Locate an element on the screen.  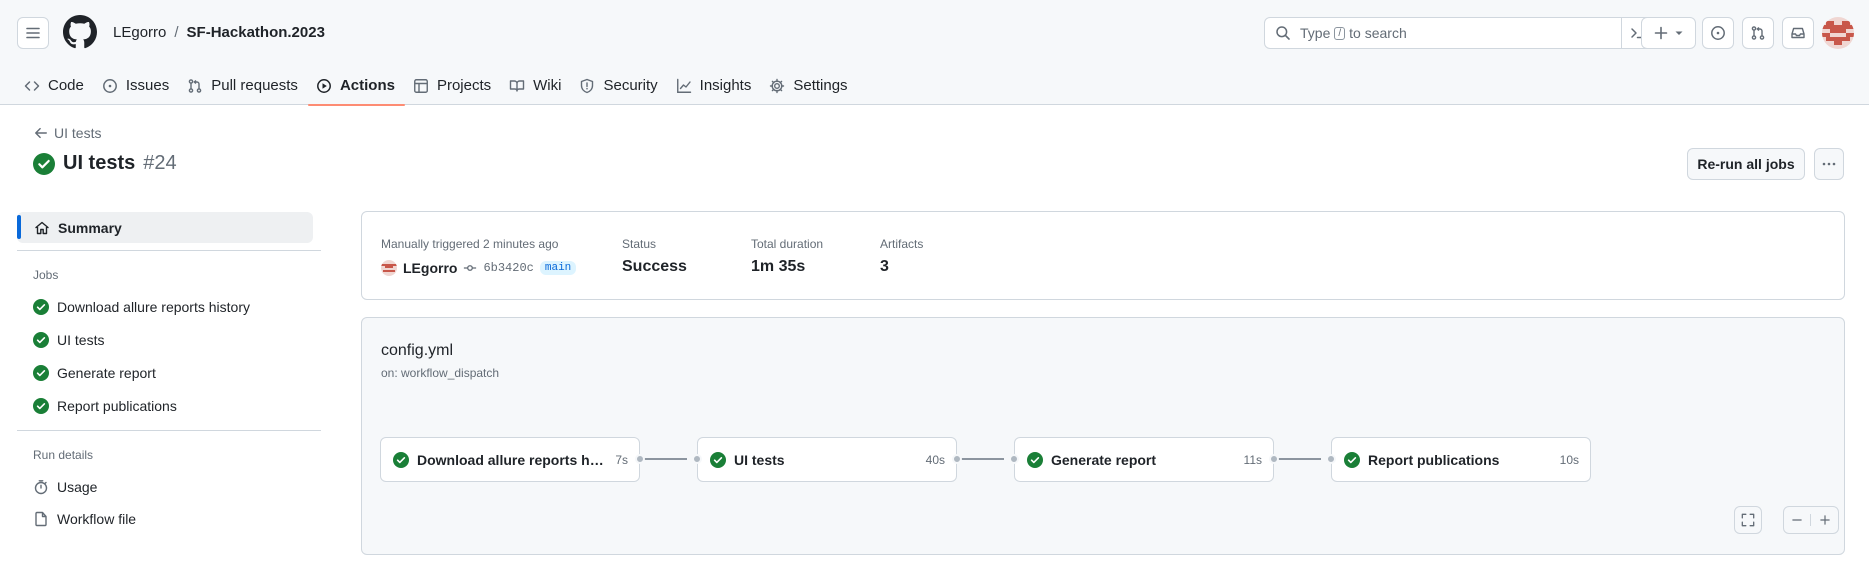
plus-icon is located at coordinates (1661, 33).